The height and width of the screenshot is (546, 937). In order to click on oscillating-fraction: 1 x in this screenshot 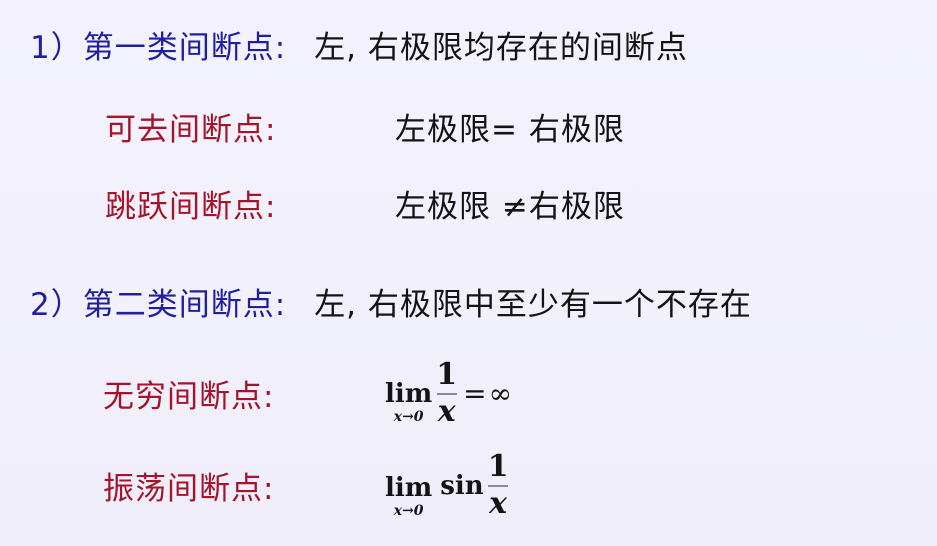, I will do `click(498, 485)`.